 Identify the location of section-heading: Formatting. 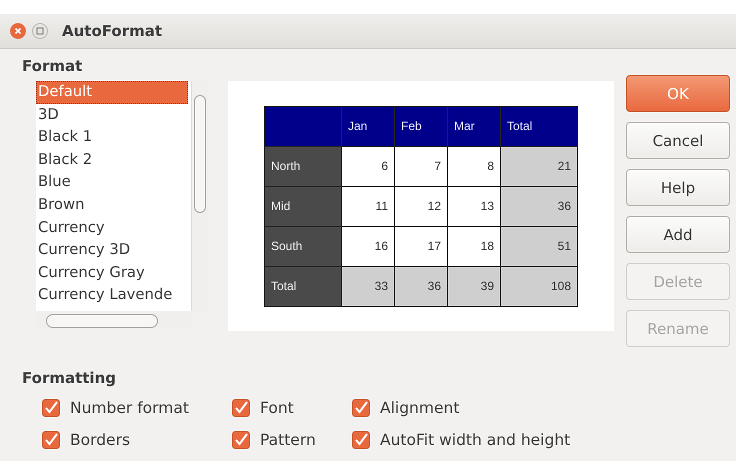
(69, 378).